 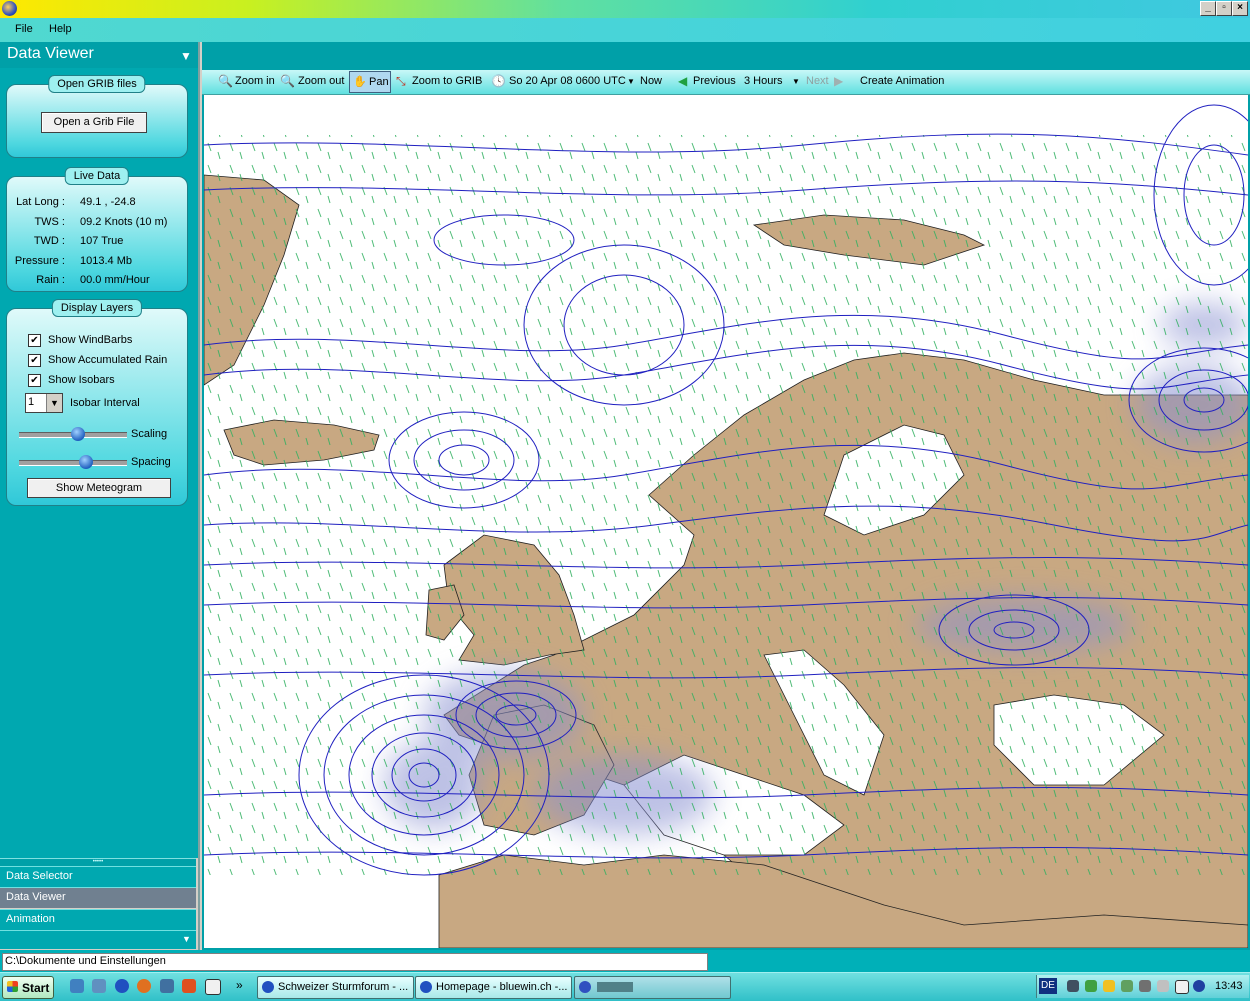 I want to click on windows-logo-icon, so click(x=12, y=986).